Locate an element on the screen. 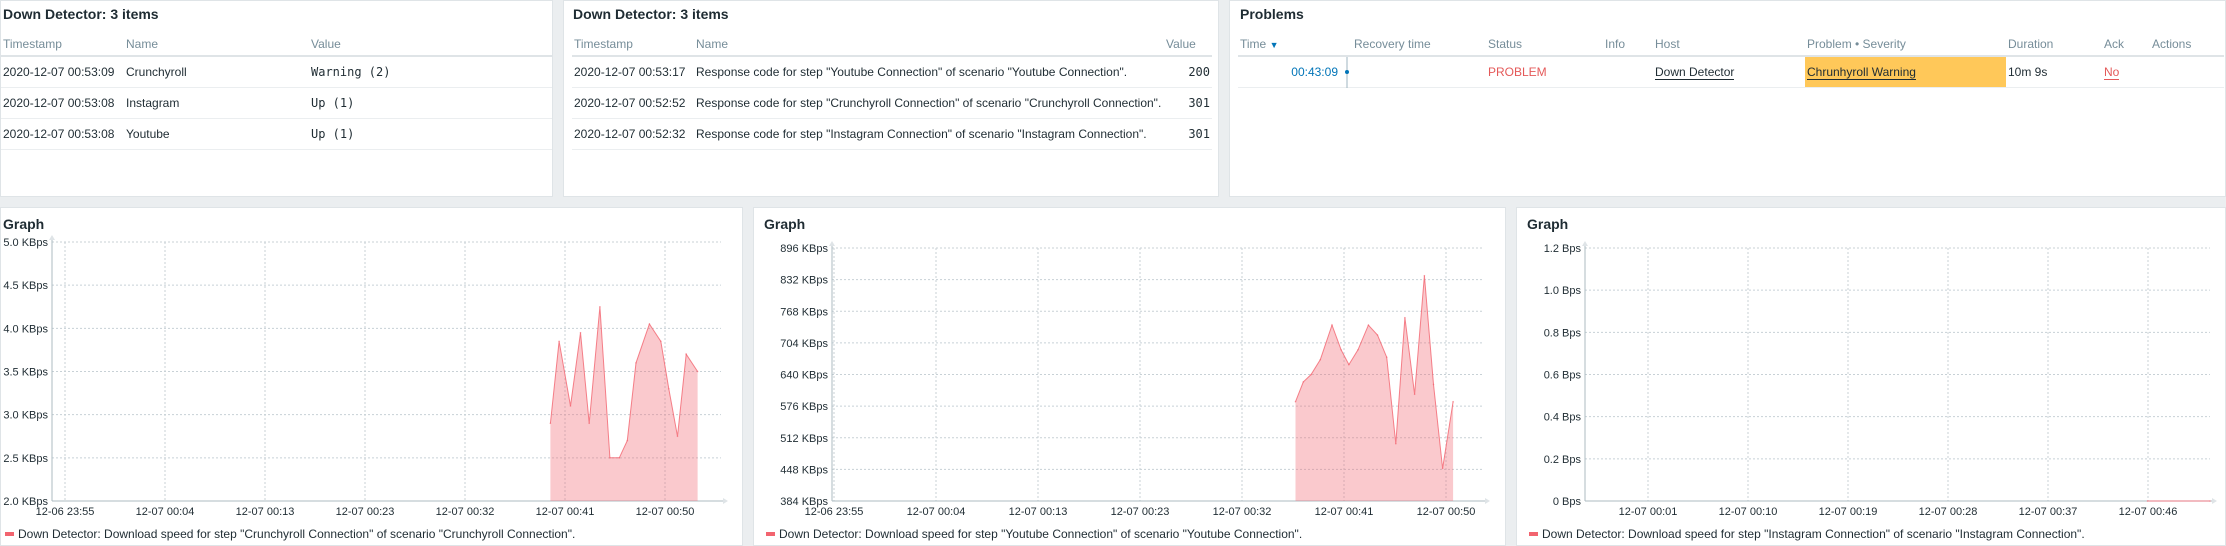 Image resolution: width=2226 pixels, height=546 pixels. column-header-time-label: Time is located at coordinates (1253, 43).